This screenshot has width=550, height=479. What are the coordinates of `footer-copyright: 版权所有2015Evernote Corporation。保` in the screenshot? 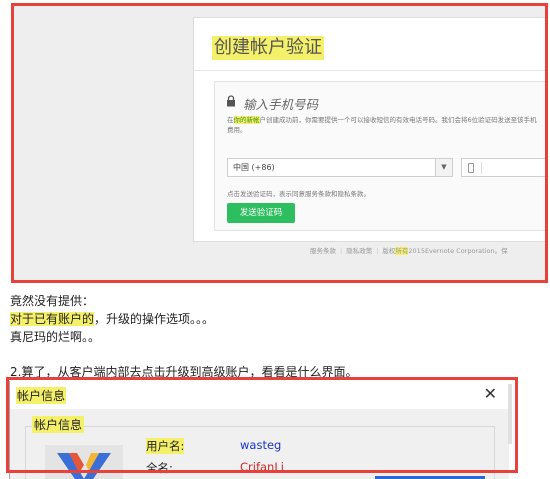 It's located at (445, 251).